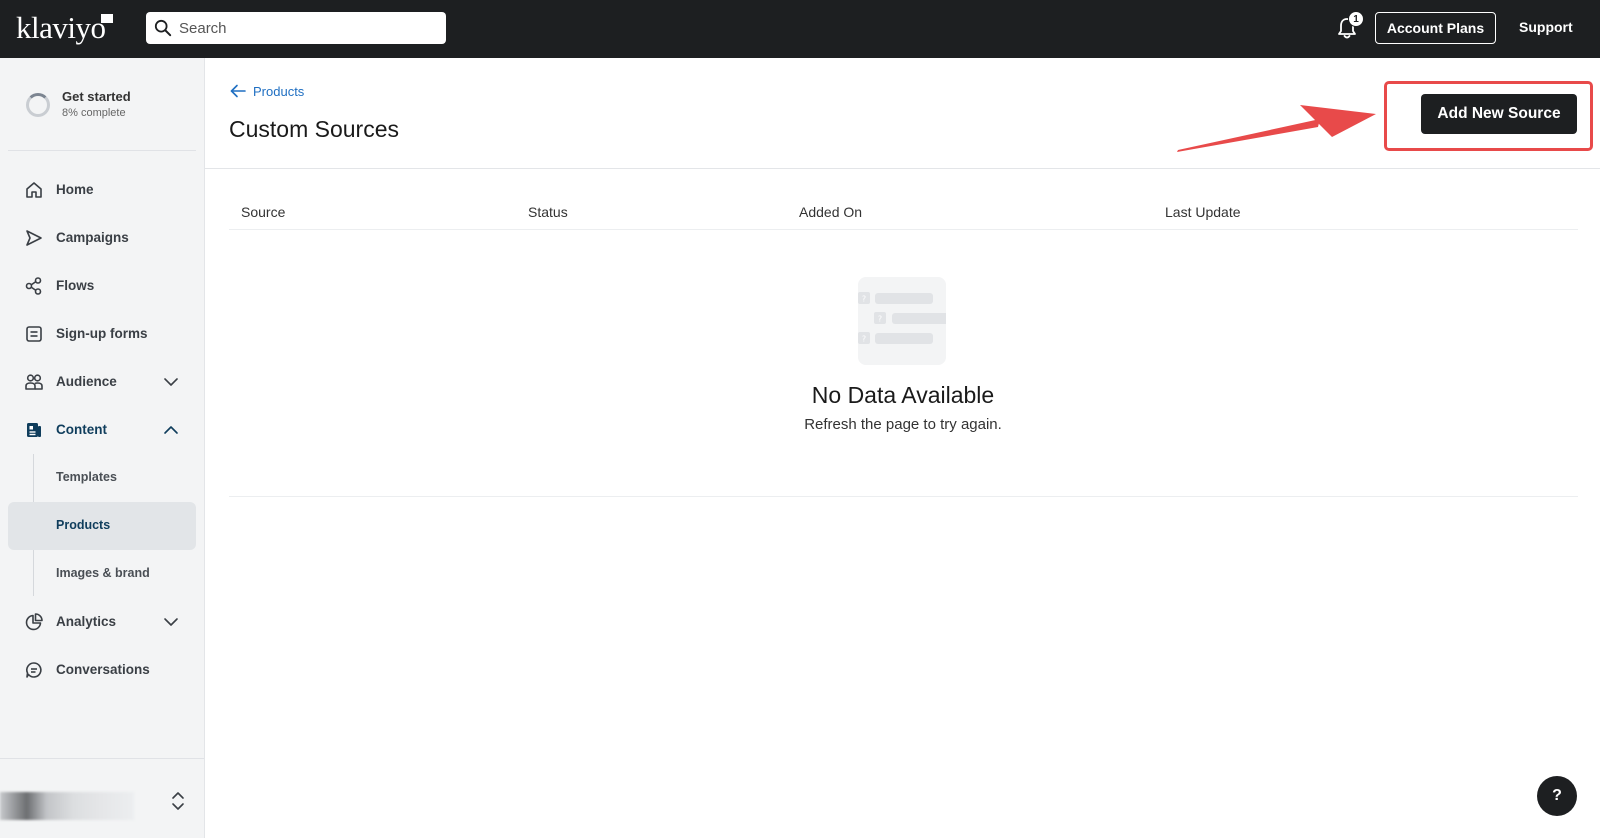 This screenshot has width=1600, height=838. Describe the element at coordinates (830, 212) in the screenshot. I see `column-header-added-on: Added On` at that location.